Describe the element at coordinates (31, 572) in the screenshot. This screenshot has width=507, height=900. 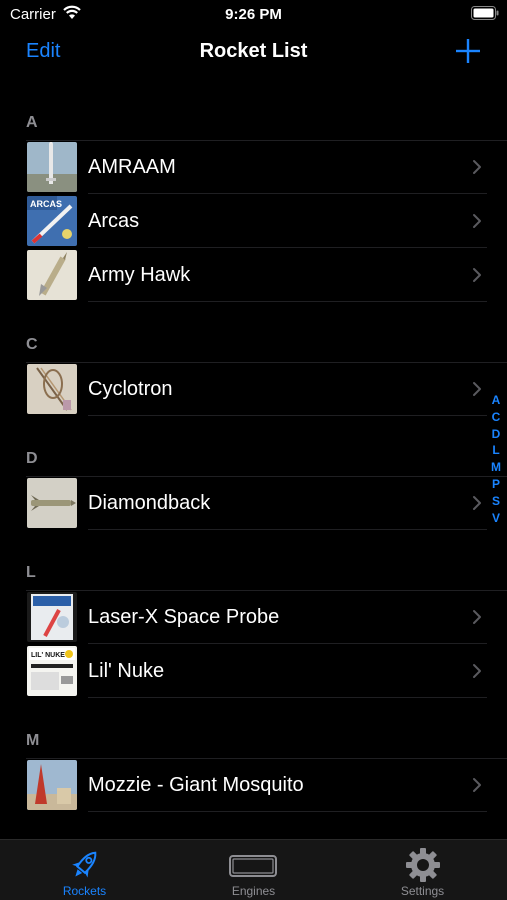
I see `section-letter: L` at that location.